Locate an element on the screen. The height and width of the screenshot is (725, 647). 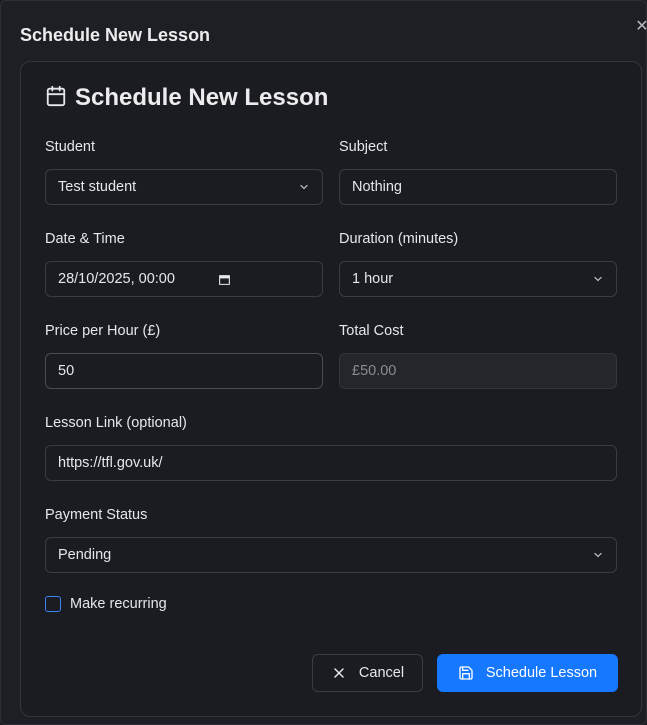
subject-value: Nothing is located at coordinates (377, 187).